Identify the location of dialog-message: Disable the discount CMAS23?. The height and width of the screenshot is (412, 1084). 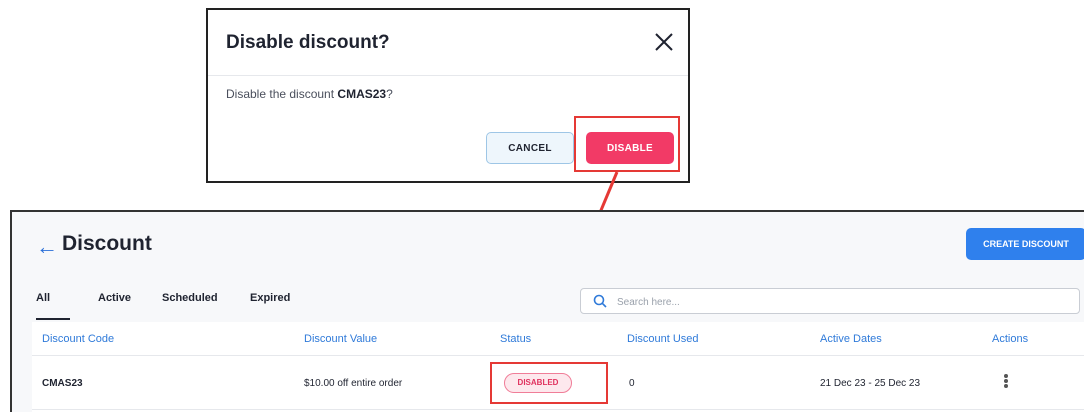
(309, 94).